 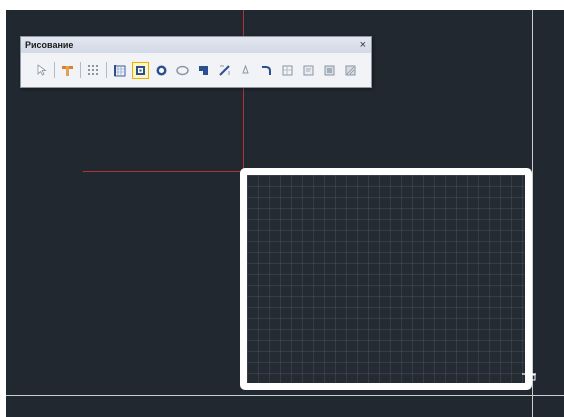 I want to click on text-box-button, so click(x=308, y=70).